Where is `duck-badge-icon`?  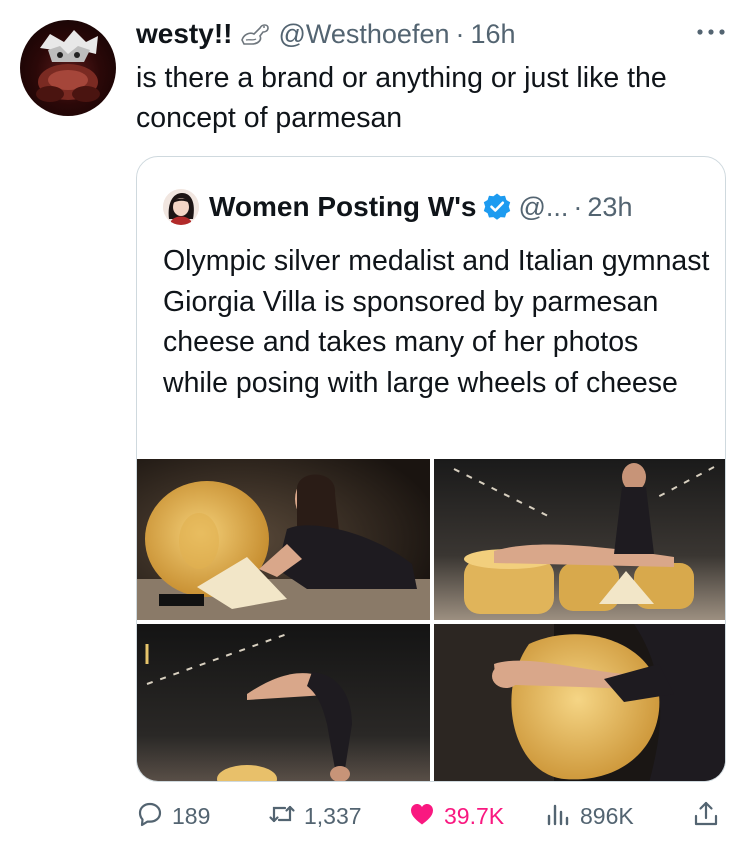 duck-badge-icon is located at coordinates (255, 34).